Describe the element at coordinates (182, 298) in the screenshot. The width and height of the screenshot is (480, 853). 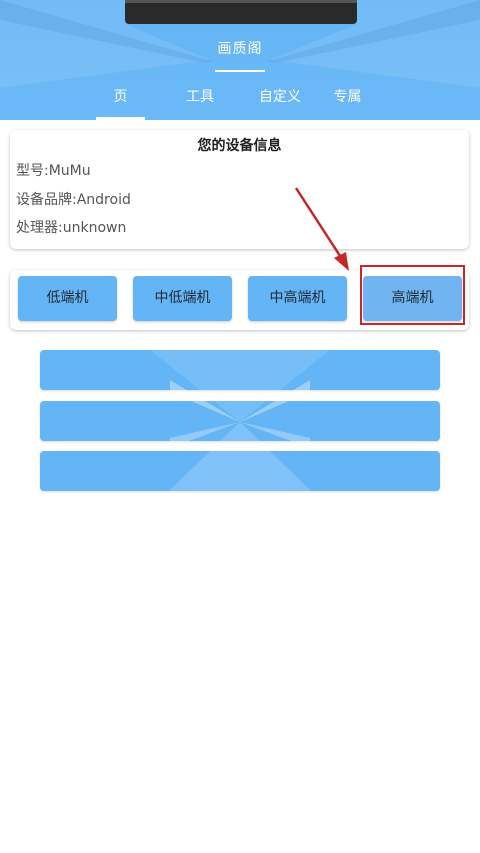
I see `mid-low-end-button: 中低端机` at that location.